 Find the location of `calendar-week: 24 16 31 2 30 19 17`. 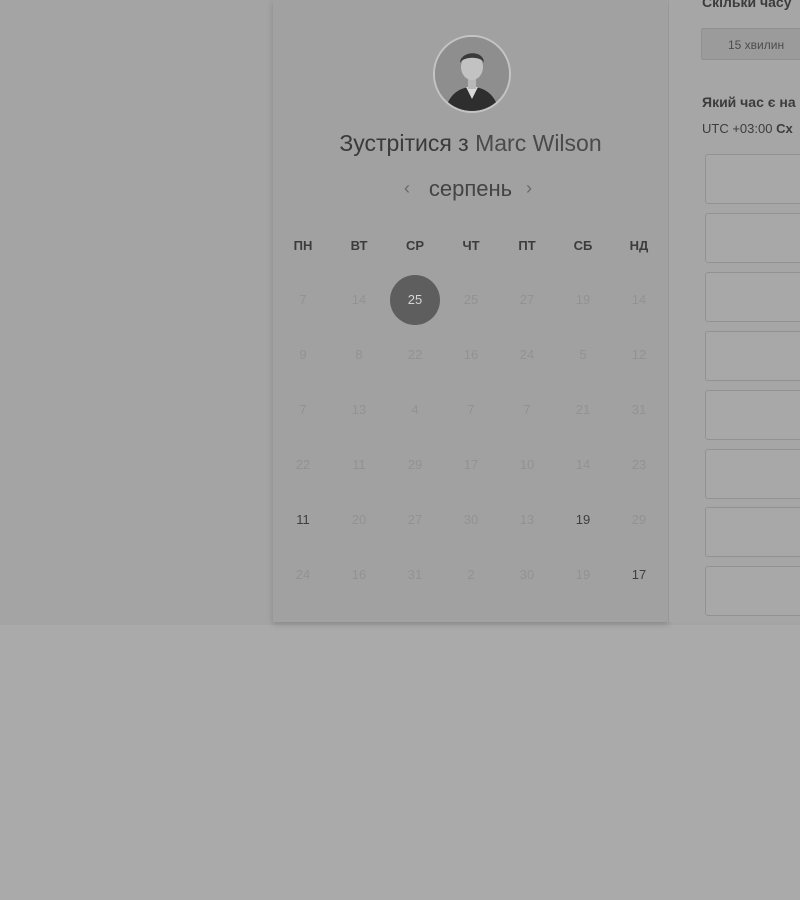

calendar-week: 24 16 31 2 30 19 17 is located at coordinates (471, 580).